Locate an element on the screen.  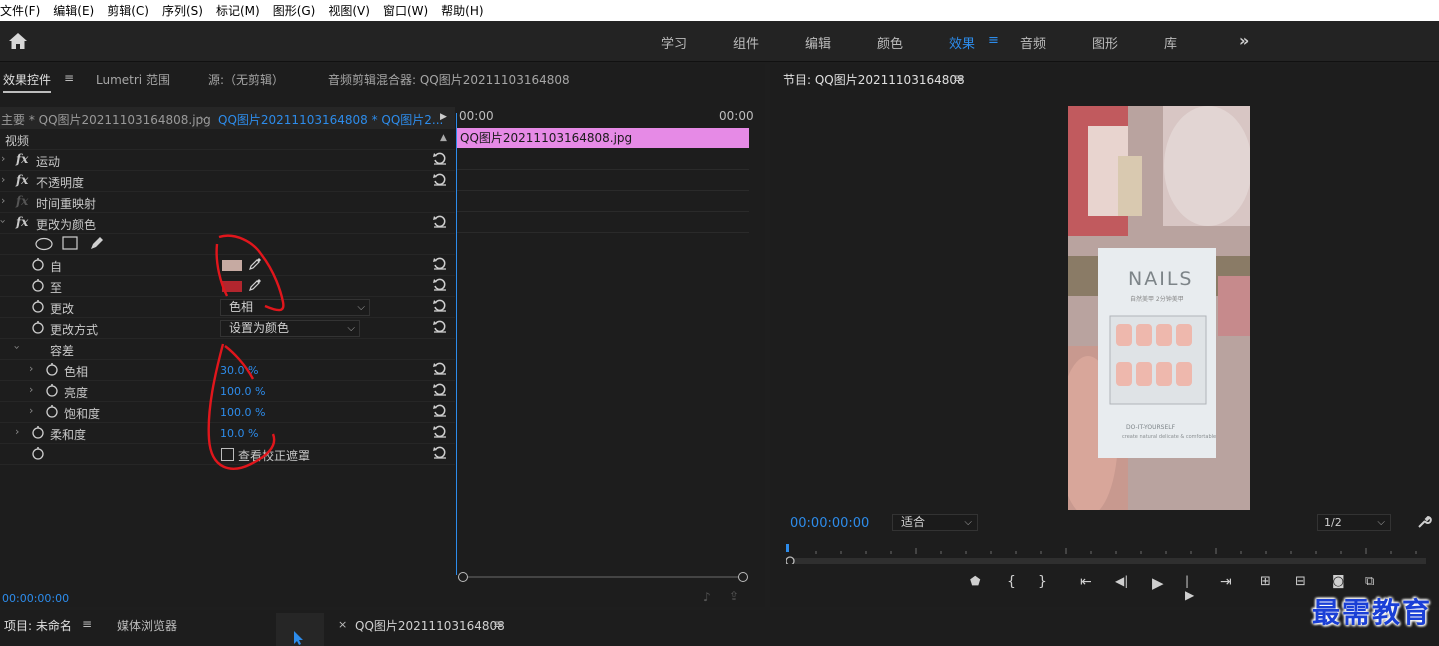
home-icon is located at coordinates (18, 41).